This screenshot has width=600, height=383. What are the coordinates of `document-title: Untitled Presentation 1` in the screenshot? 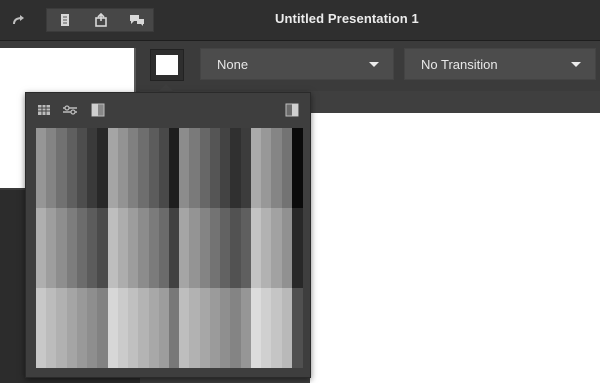 It's located at (347, 18).